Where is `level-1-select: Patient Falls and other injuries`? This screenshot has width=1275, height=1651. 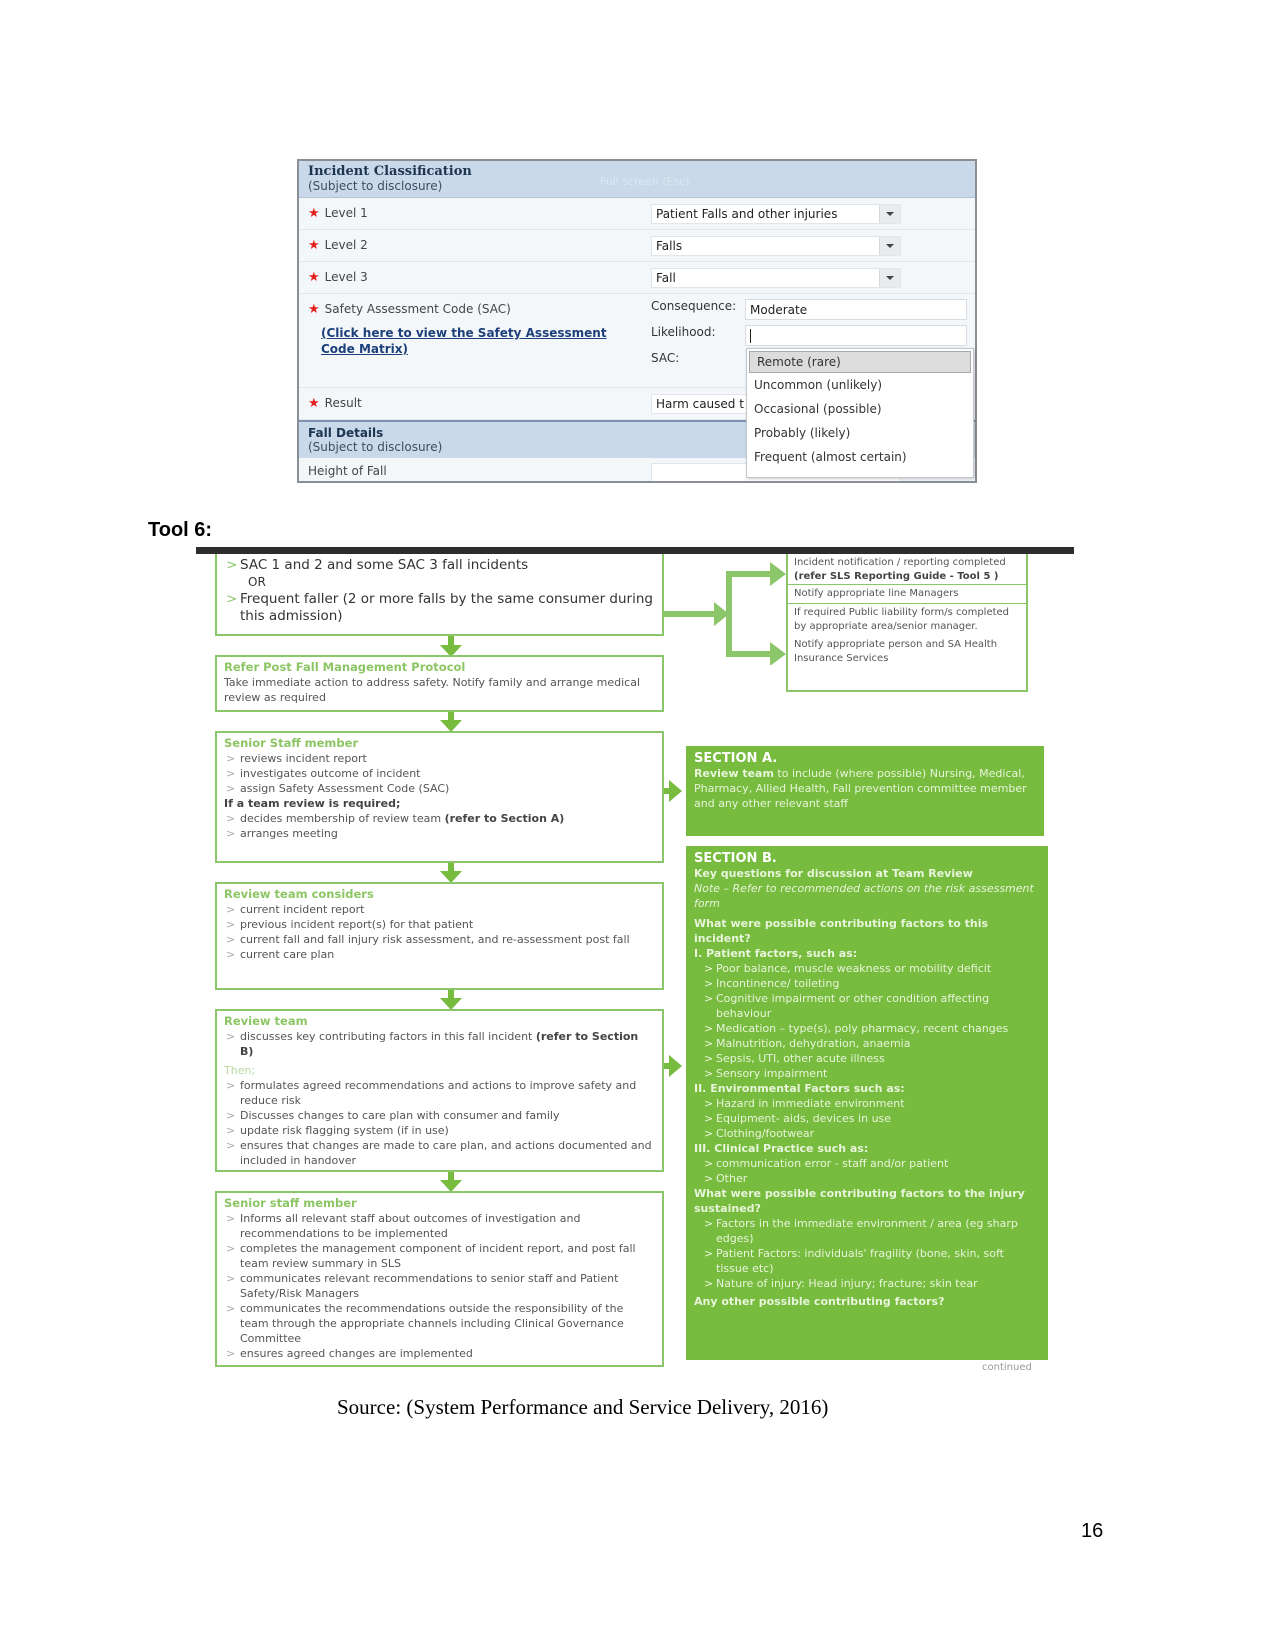
level-1-select: Patient Falls and other injuries is located at coordinates (776, 214).